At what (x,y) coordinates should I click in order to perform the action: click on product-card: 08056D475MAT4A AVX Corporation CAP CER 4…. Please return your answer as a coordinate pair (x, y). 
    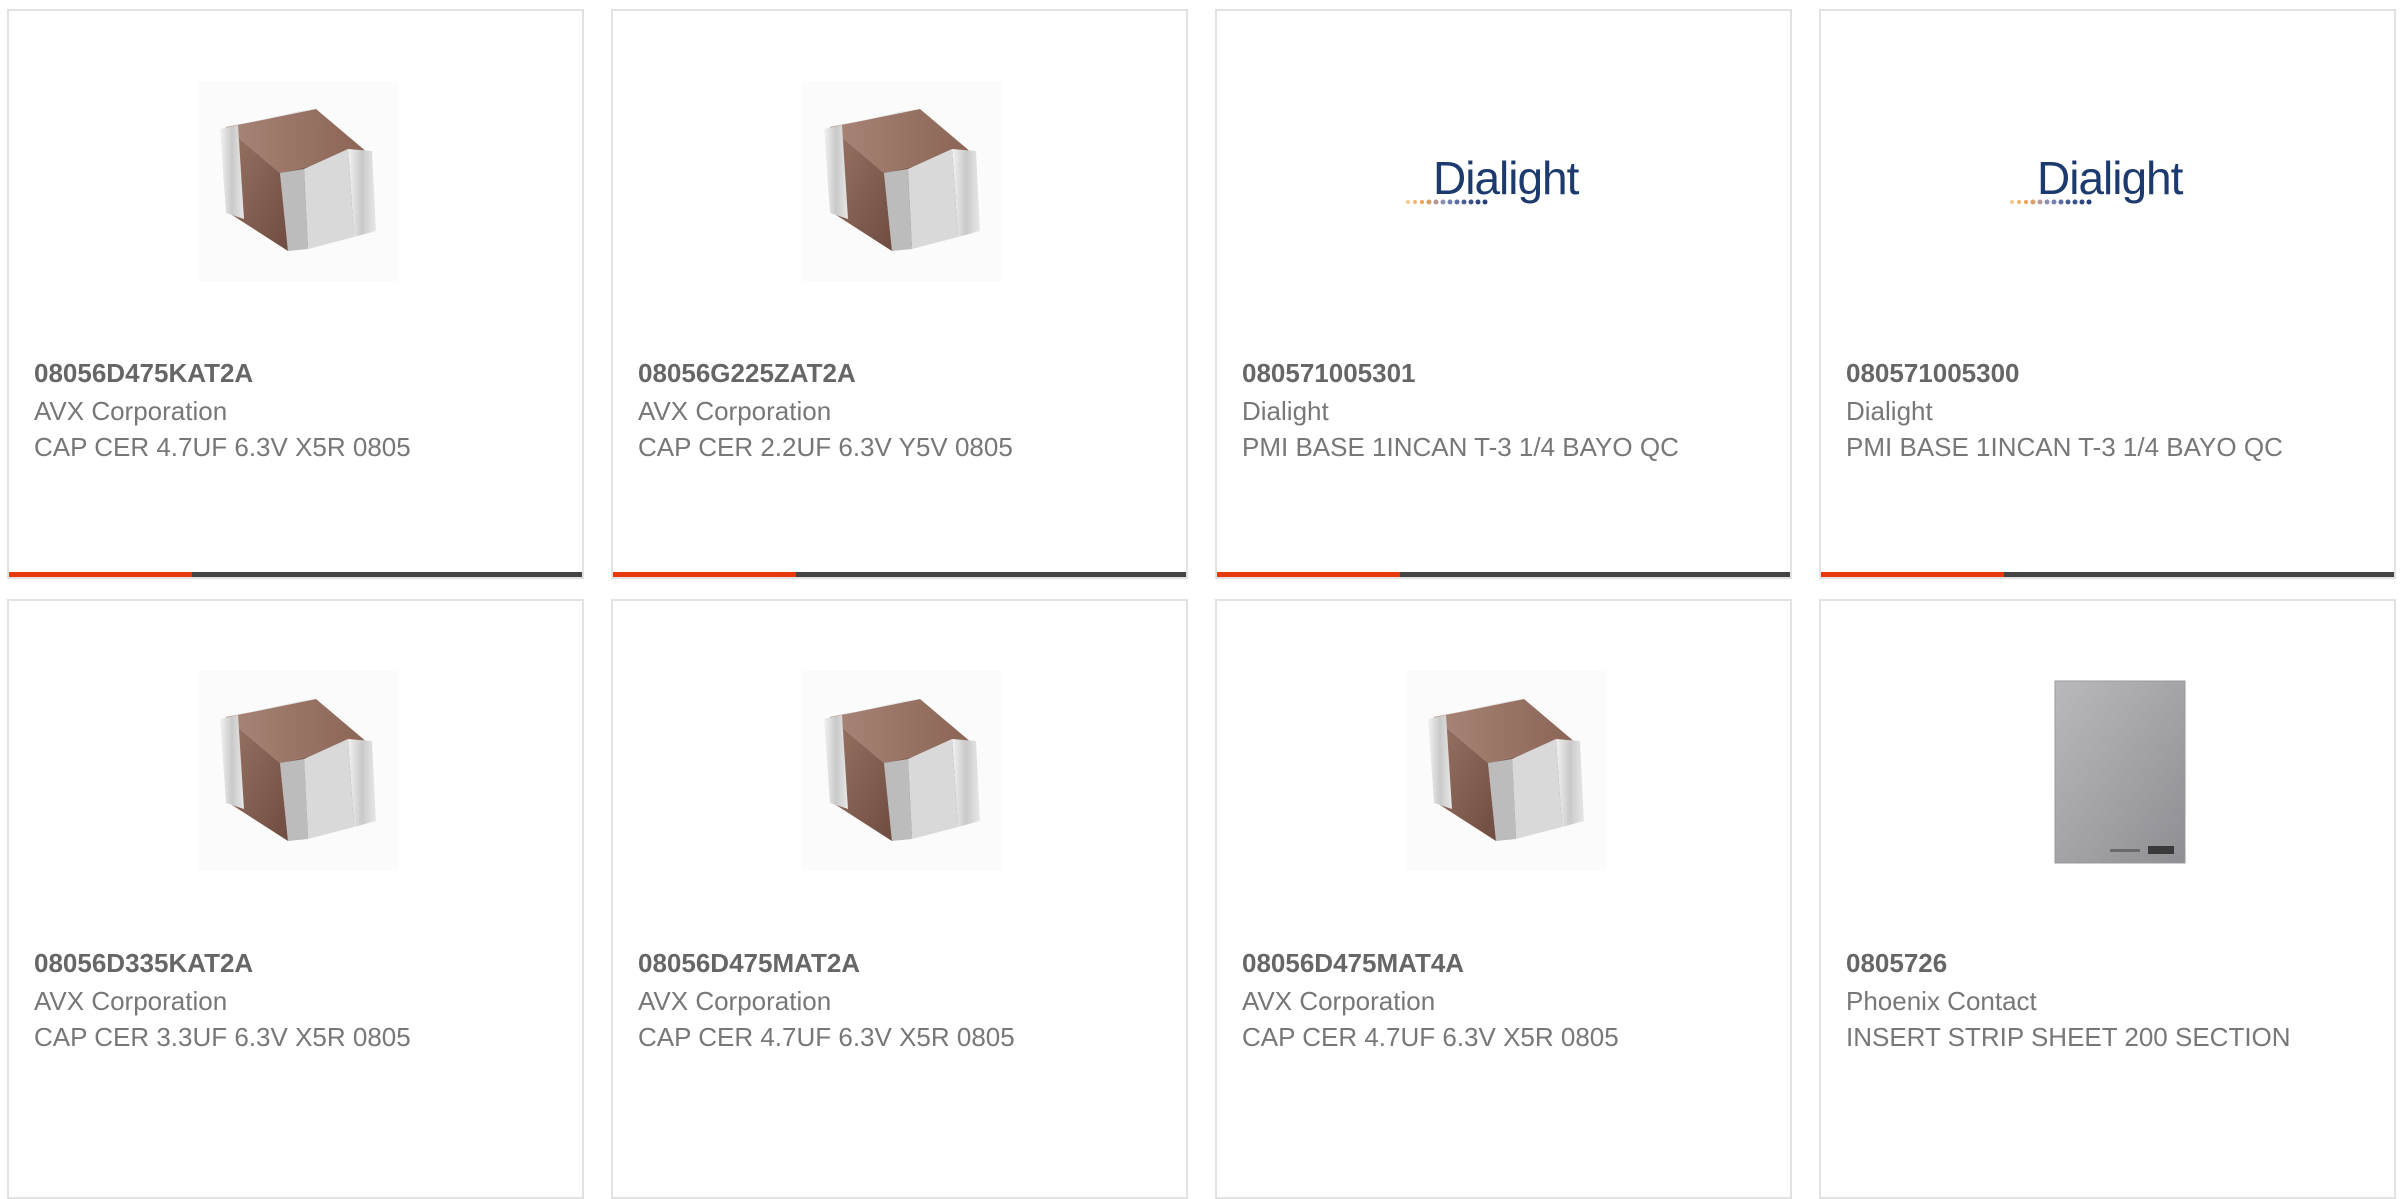
    Looking at the image, I should click on (1503, 899).